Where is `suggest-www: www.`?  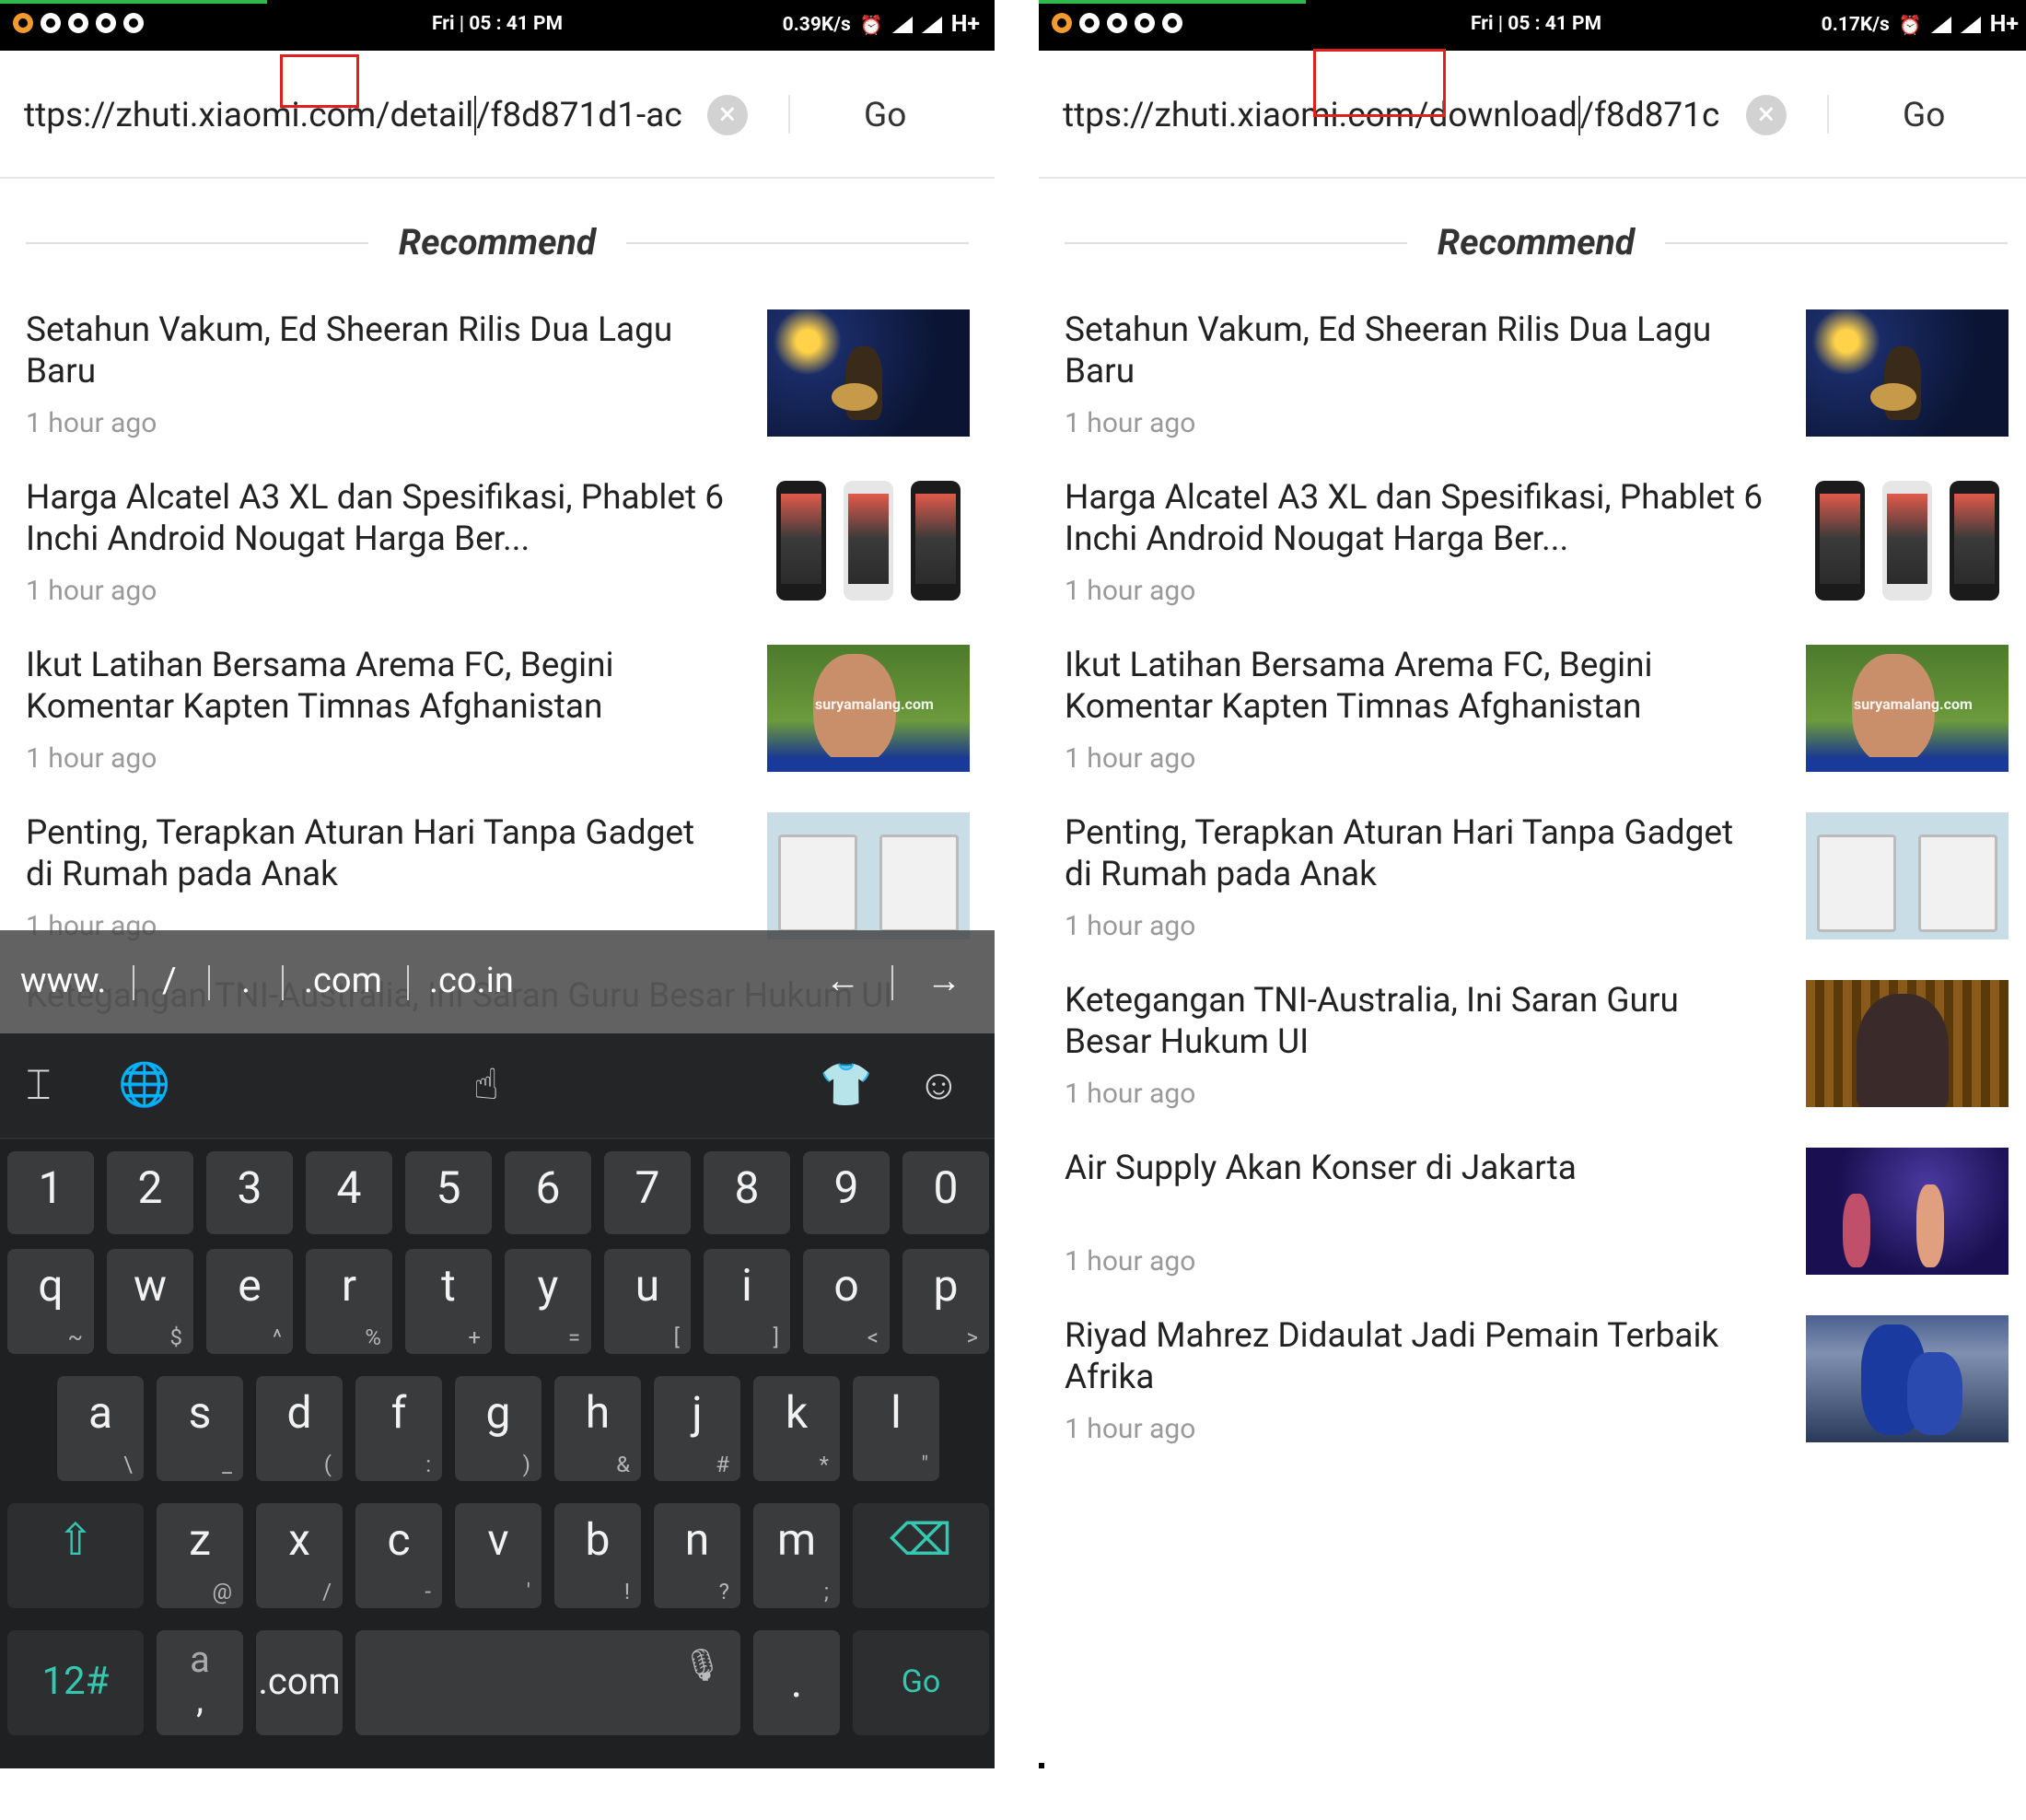
suggest-www: www. is located at coordinates (63, 981).